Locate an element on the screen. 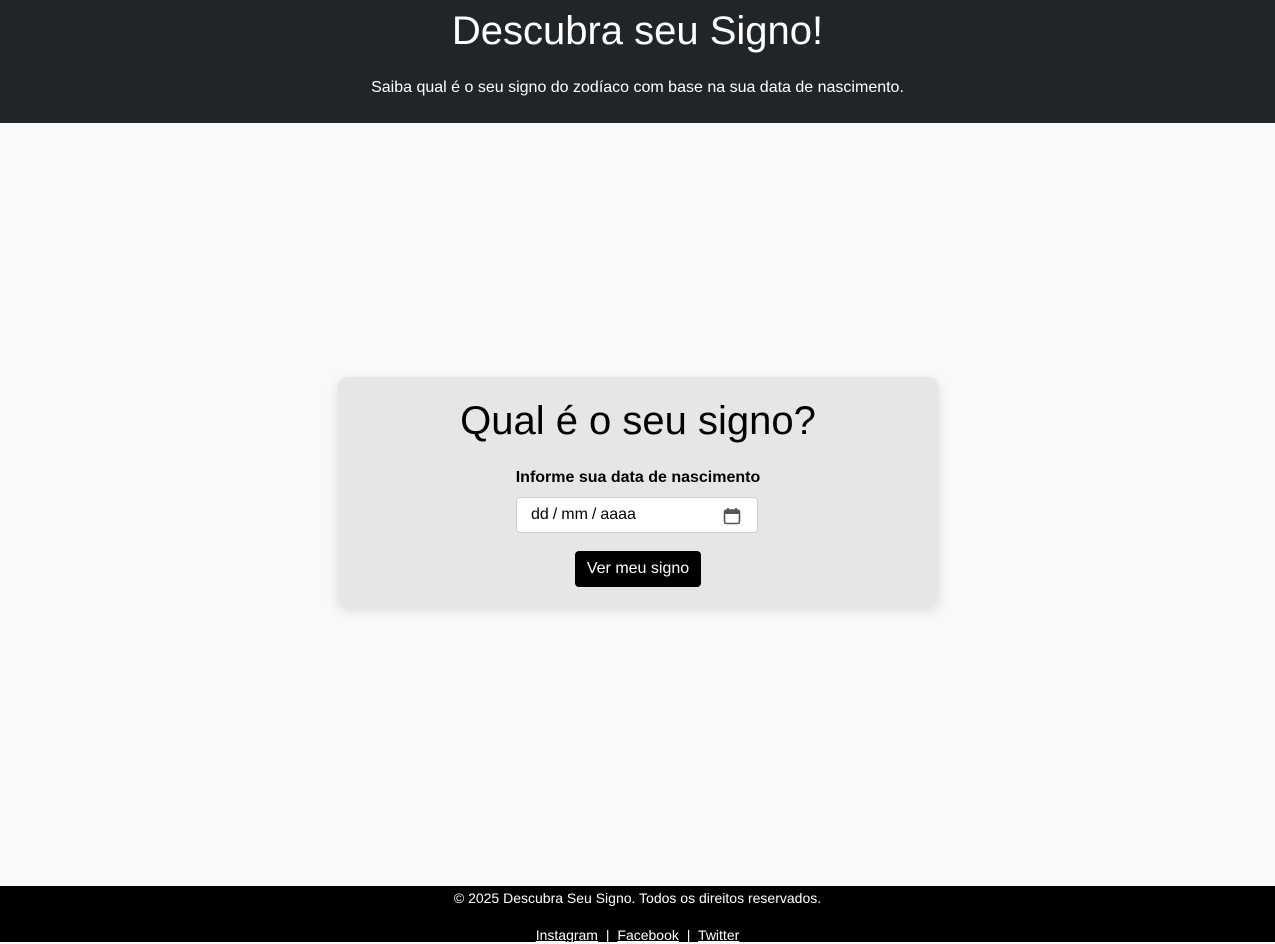  date-year-segment: aaaa is located at coordinates (618, 515).